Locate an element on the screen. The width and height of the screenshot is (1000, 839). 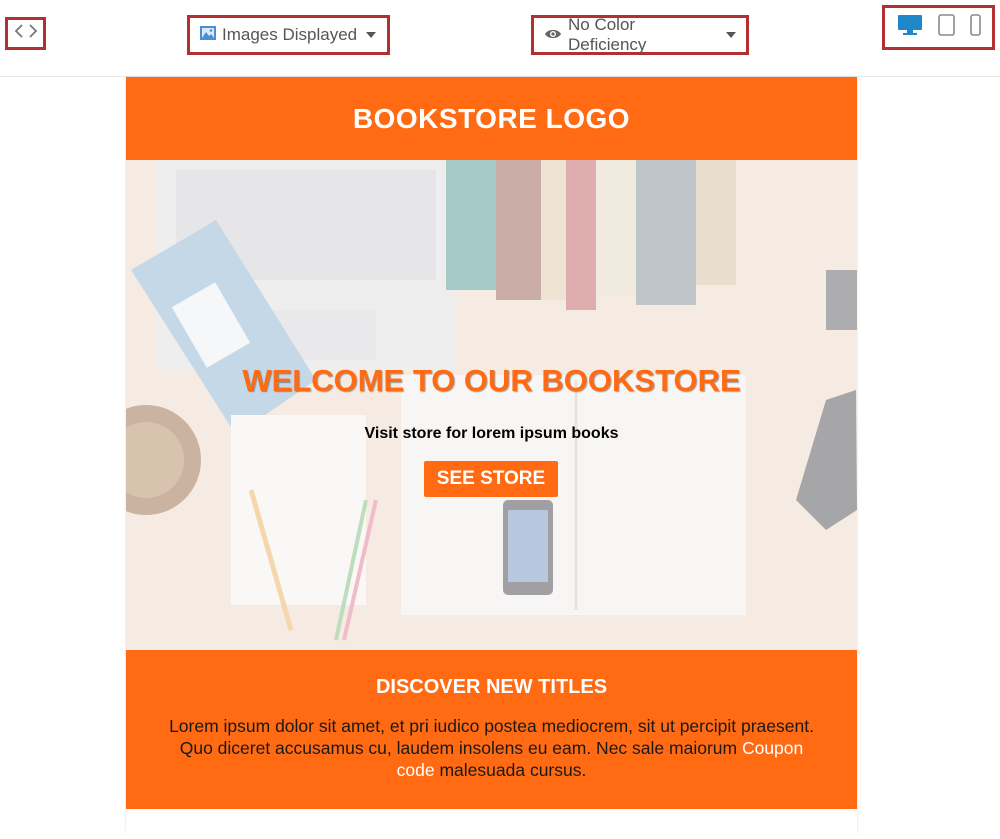
tablet-view-button is located at coordinates (946, 27).